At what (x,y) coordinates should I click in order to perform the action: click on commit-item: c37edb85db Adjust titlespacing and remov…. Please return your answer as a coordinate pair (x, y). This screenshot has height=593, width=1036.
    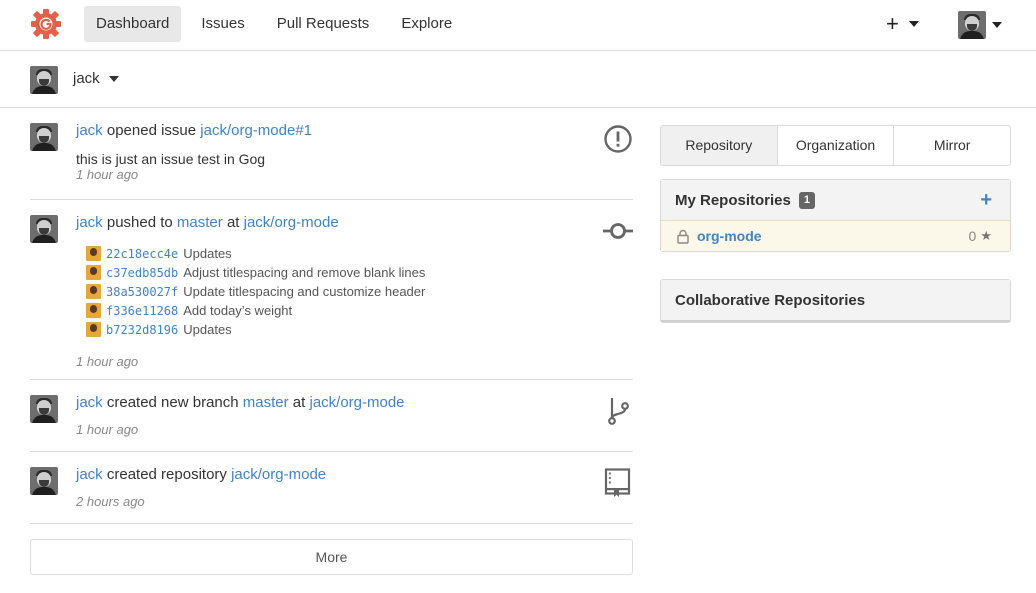
    Looking at the image, I should click on (341, 272).